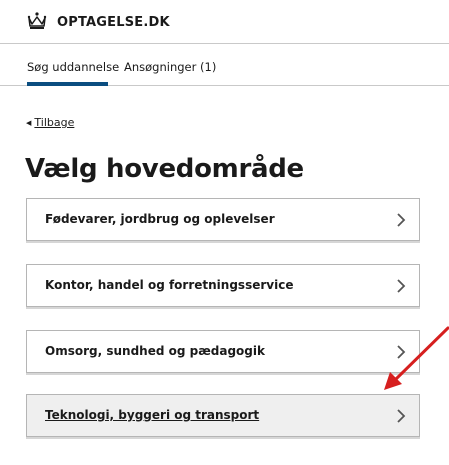  I want to click on back-link: ◀ Tilbage, so click(50, 122).